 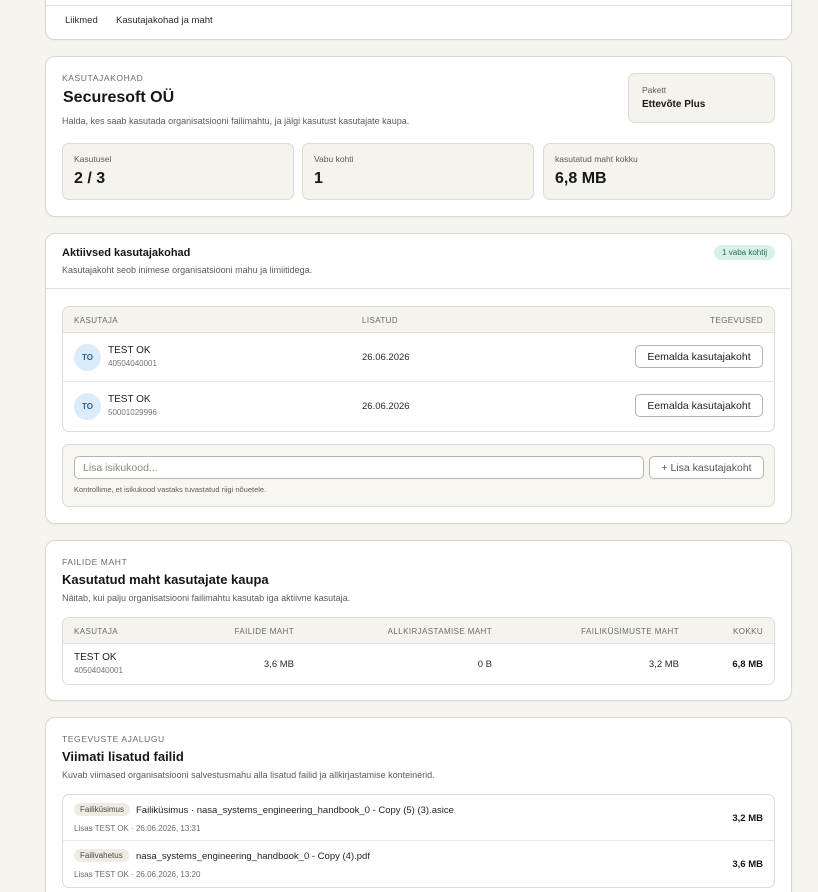 I want to click on stat-value: 2 / 3, so click(x=90, y=178).